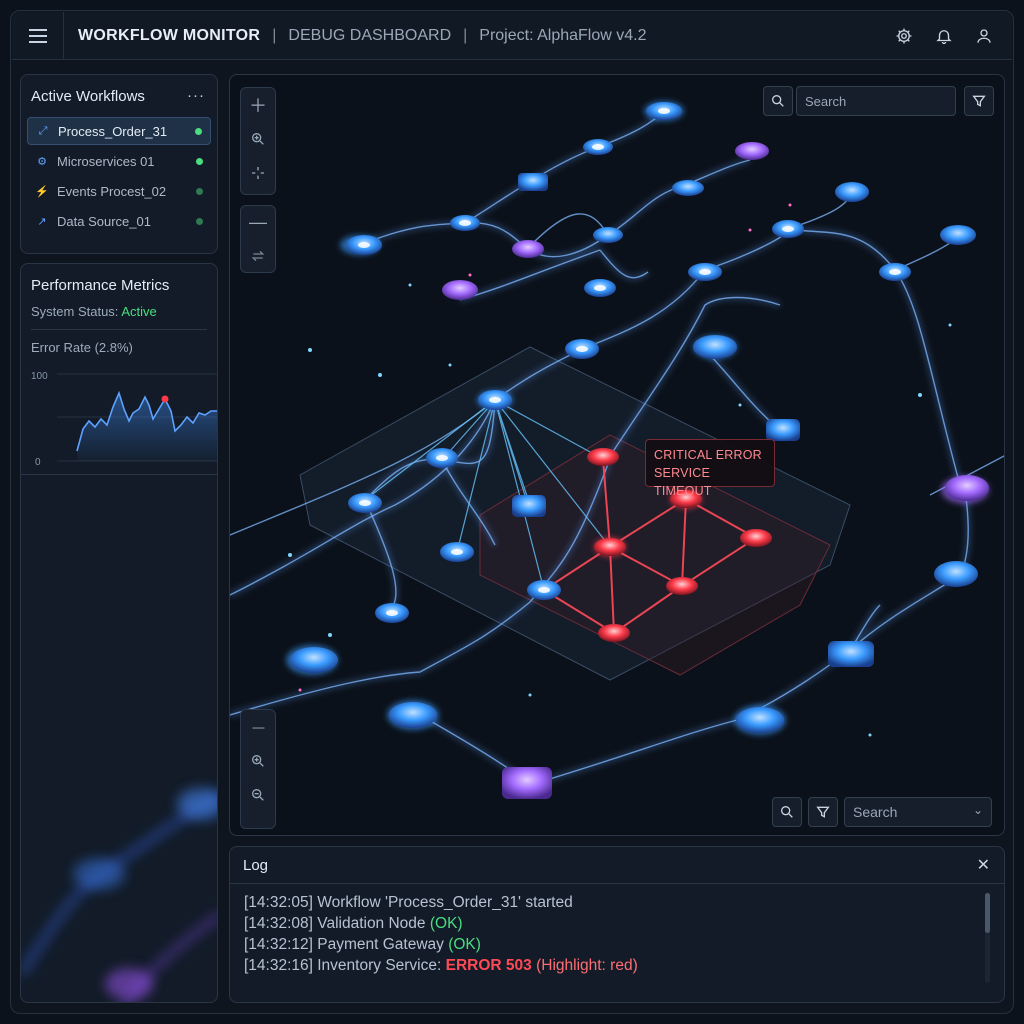 The width and height of the screenshot is (1024, 1024). What do you see at coordinates (258, 222) in the screenshot?
I see `minus-button: —` at bounding box center [258, 222].